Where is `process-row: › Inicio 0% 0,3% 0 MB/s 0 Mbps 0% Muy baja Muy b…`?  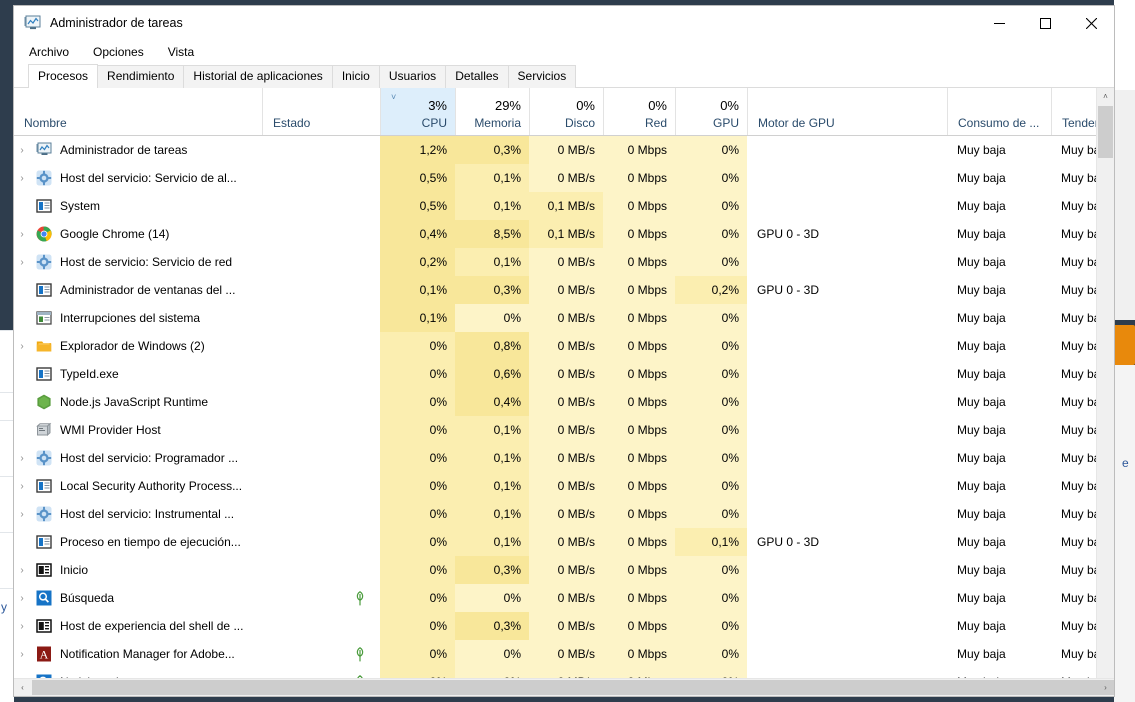 process-row: › Inicio 0% 0,3% 0 MB/s 0 Mbps 0% Muy baja Muy b… is located at coordinates (564, 570).